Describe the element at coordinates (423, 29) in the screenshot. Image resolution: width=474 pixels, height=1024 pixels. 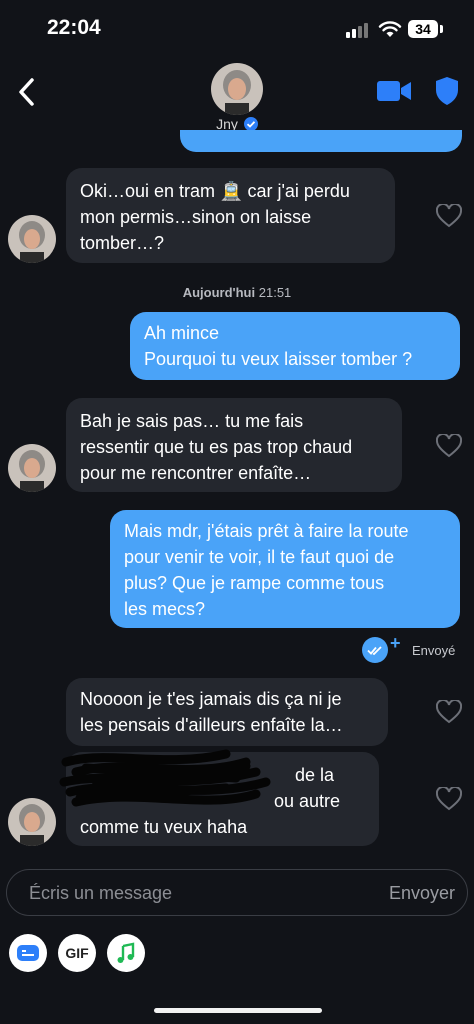
I see `battery-icon: 34` at that location.